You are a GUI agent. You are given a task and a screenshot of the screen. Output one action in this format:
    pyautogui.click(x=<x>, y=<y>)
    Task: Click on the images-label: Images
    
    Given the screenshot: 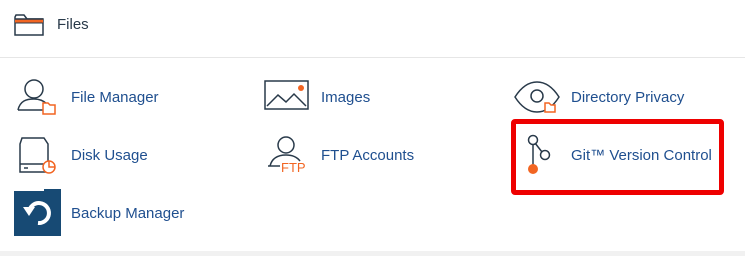 What is the action you would take?
    pyautogui.click(x=346, y=97)
    